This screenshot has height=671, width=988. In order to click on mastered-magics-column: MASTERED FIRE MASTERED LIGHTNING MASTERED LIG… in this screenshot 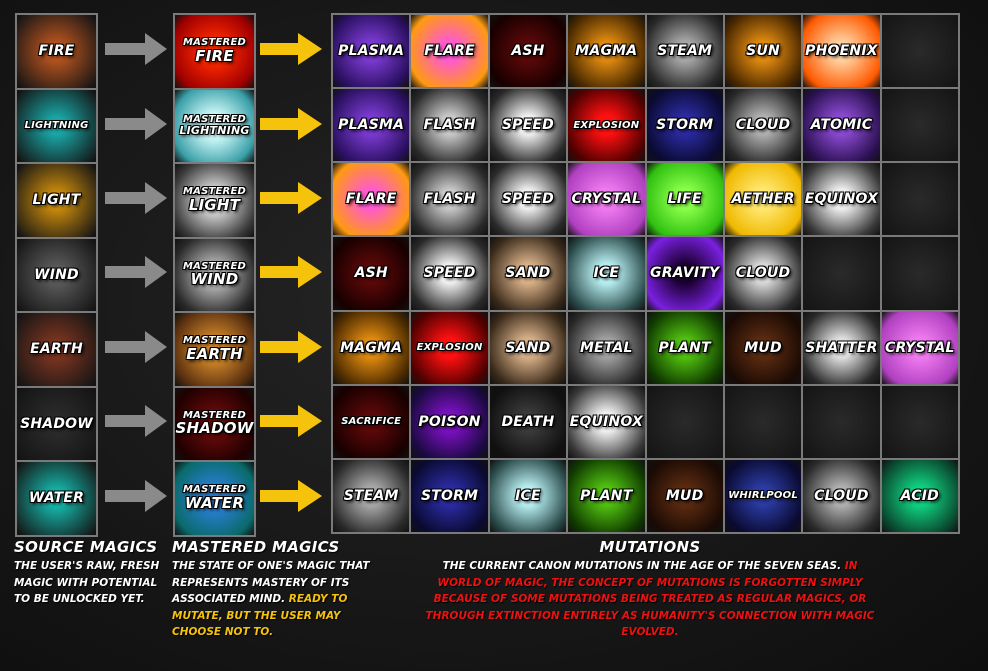, I will do `click(214, 275)`.